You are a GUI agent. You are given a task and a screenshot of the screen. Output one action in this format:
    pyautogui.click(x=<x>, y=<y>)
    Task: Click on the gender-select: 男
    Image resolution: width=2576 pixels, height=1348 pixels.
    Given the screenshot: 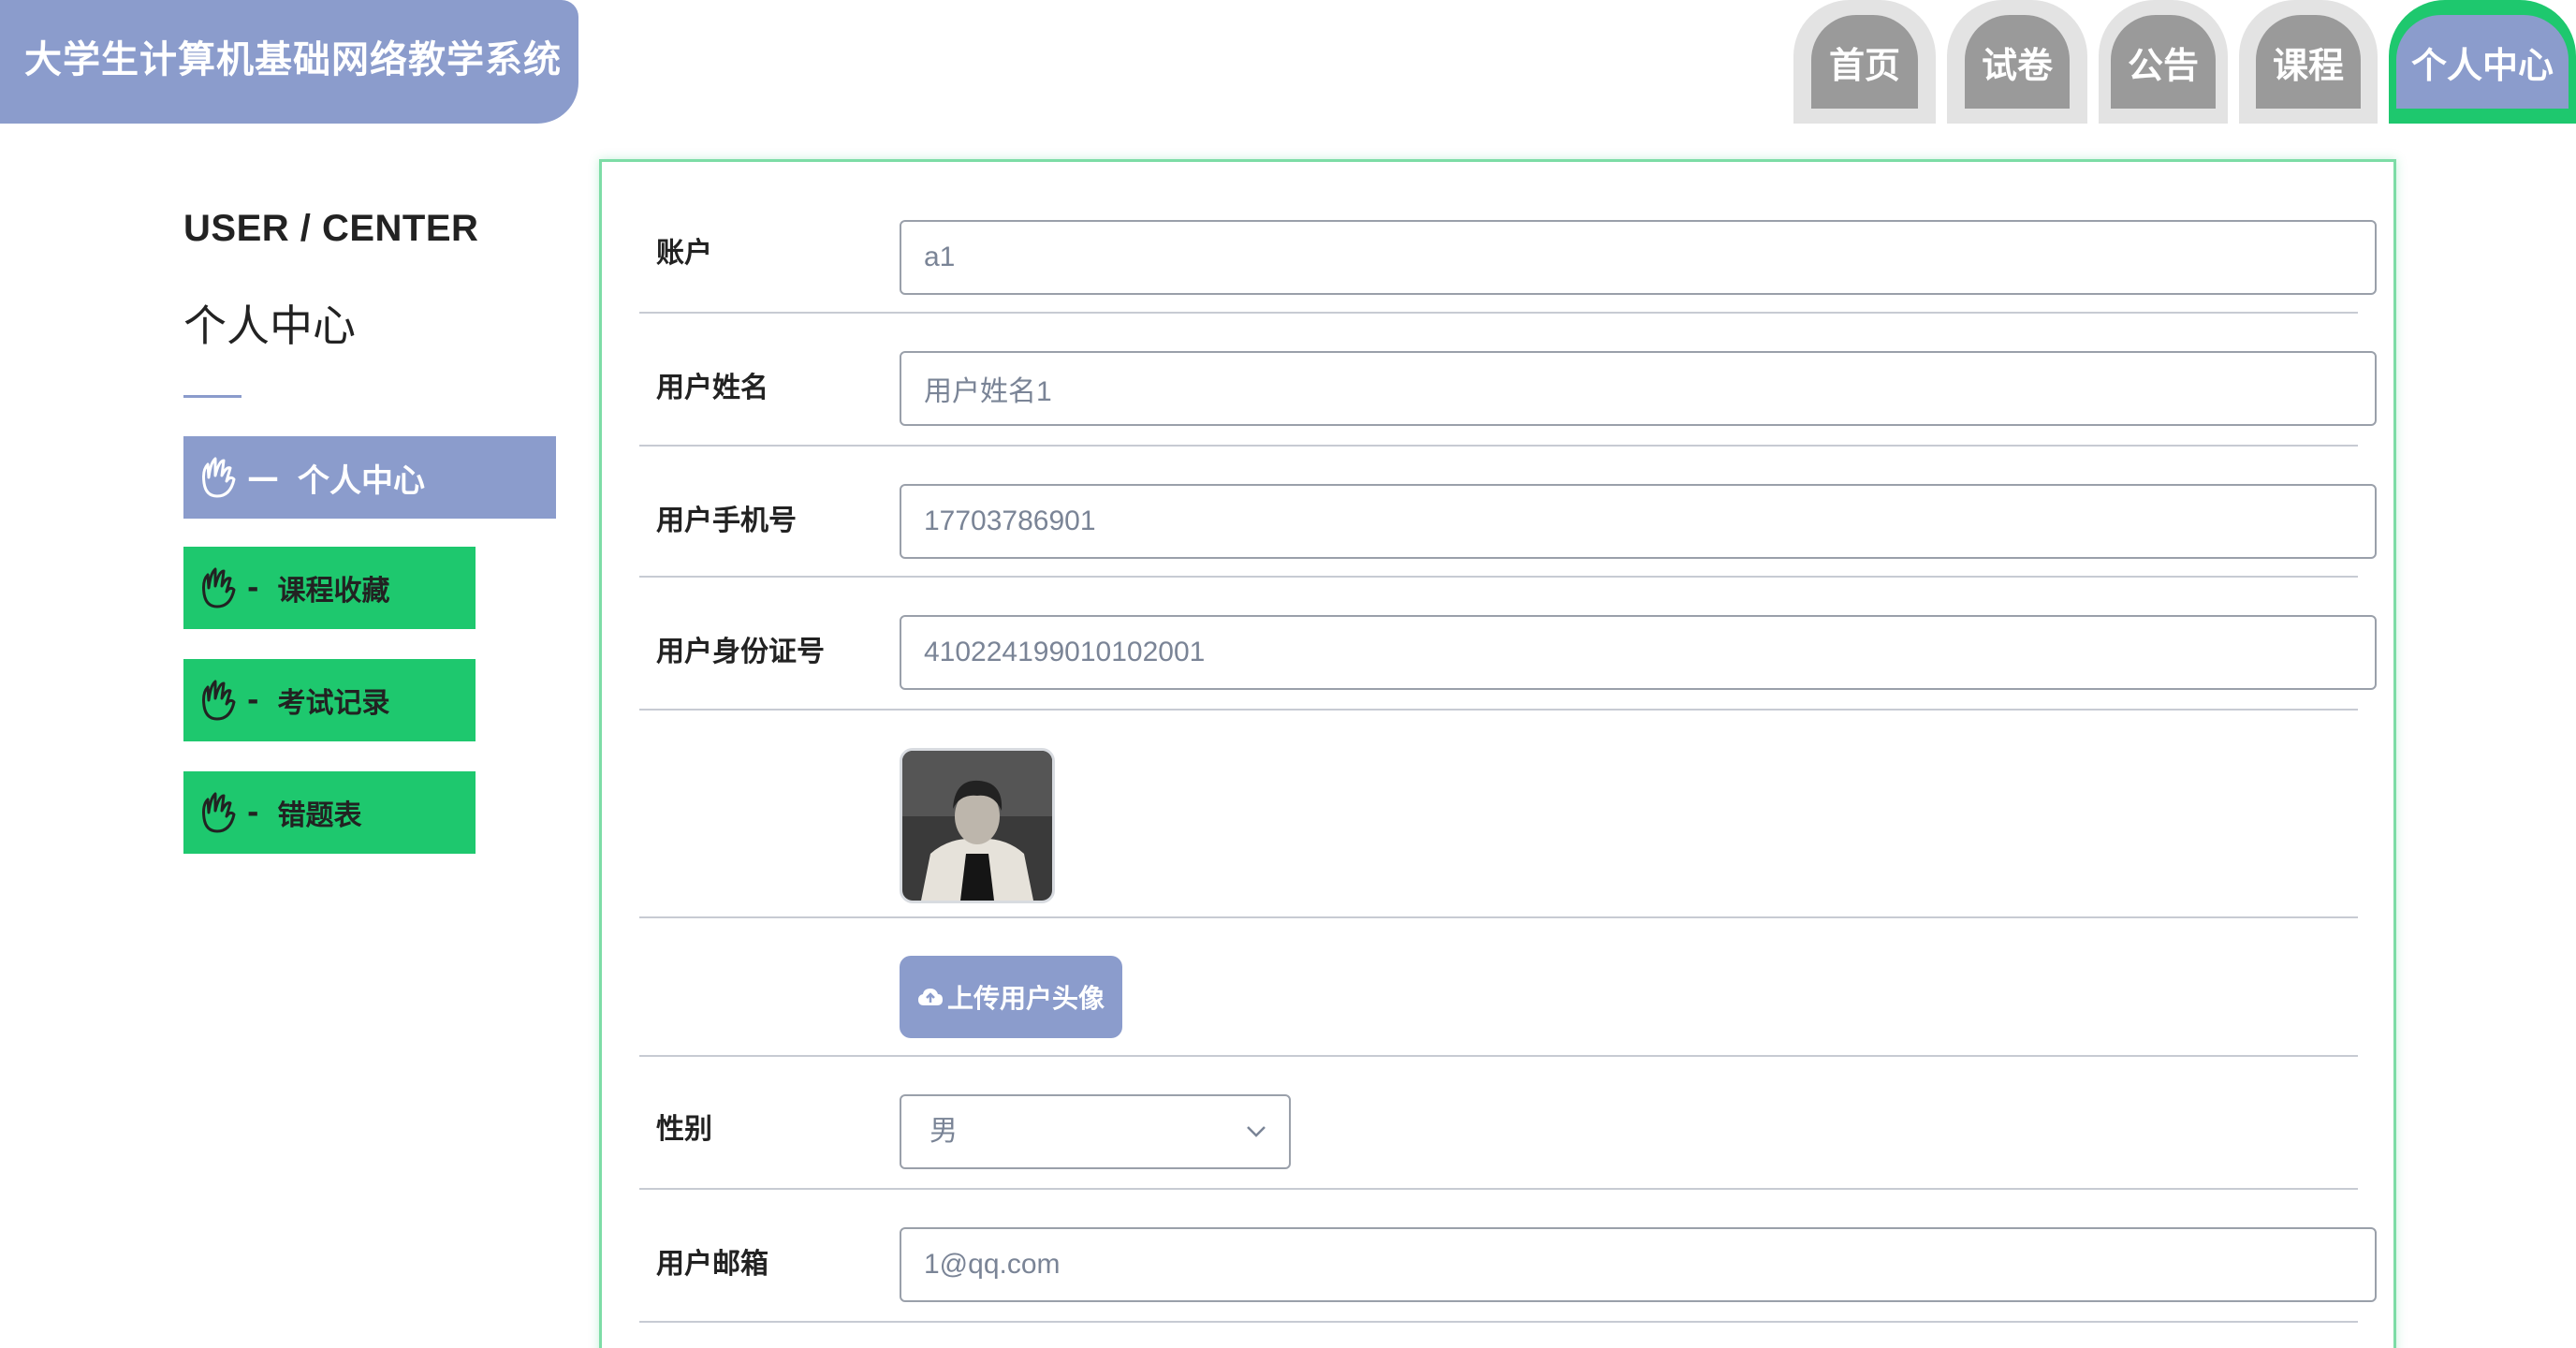 What is the action you would take?
    pyautogui.click(x=1095, y=1131)
    